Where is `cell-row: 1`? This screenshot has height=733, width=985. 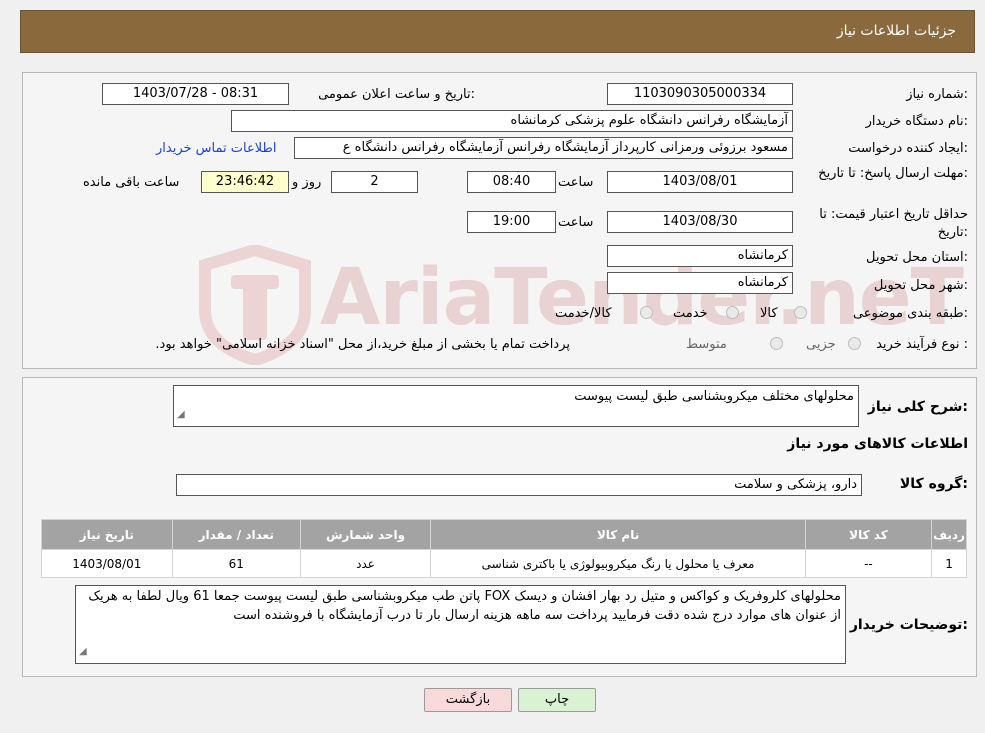
cell-row: 1 is located at coordinates (949, 563).